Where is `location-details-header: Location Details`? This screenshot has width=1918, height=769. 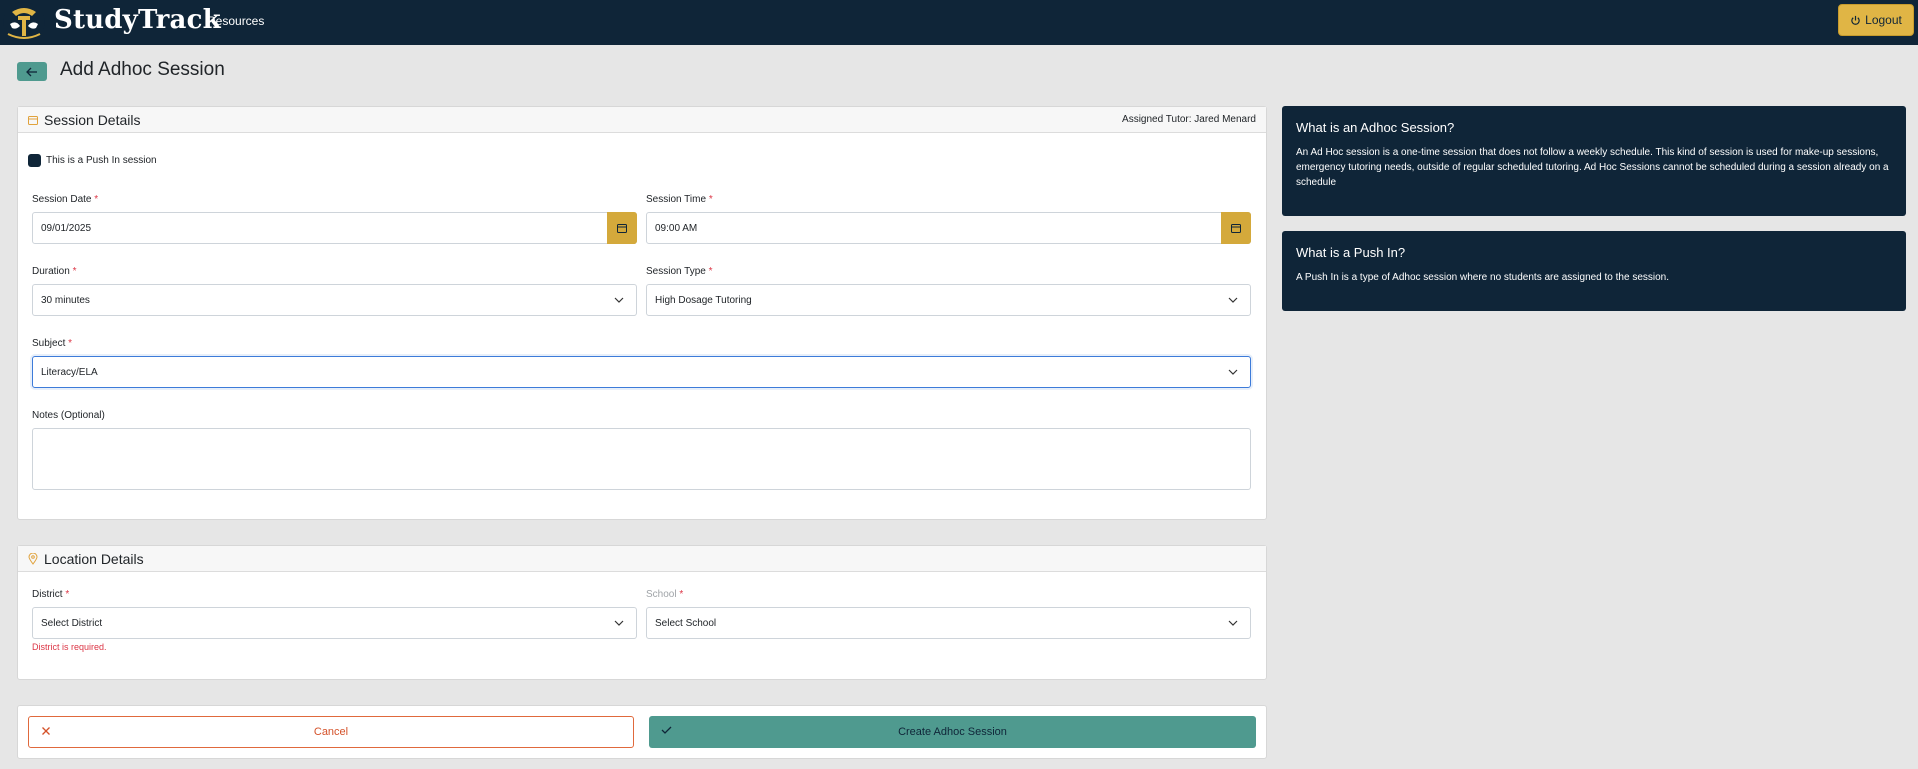
location-details-header: Location Details is located at coordinates (642, 559).